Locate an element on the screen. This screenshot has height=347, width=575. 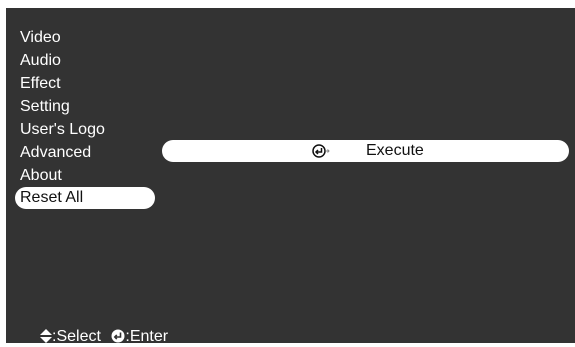
menu-item-audio: Audio is located at coordinates (81, 60).